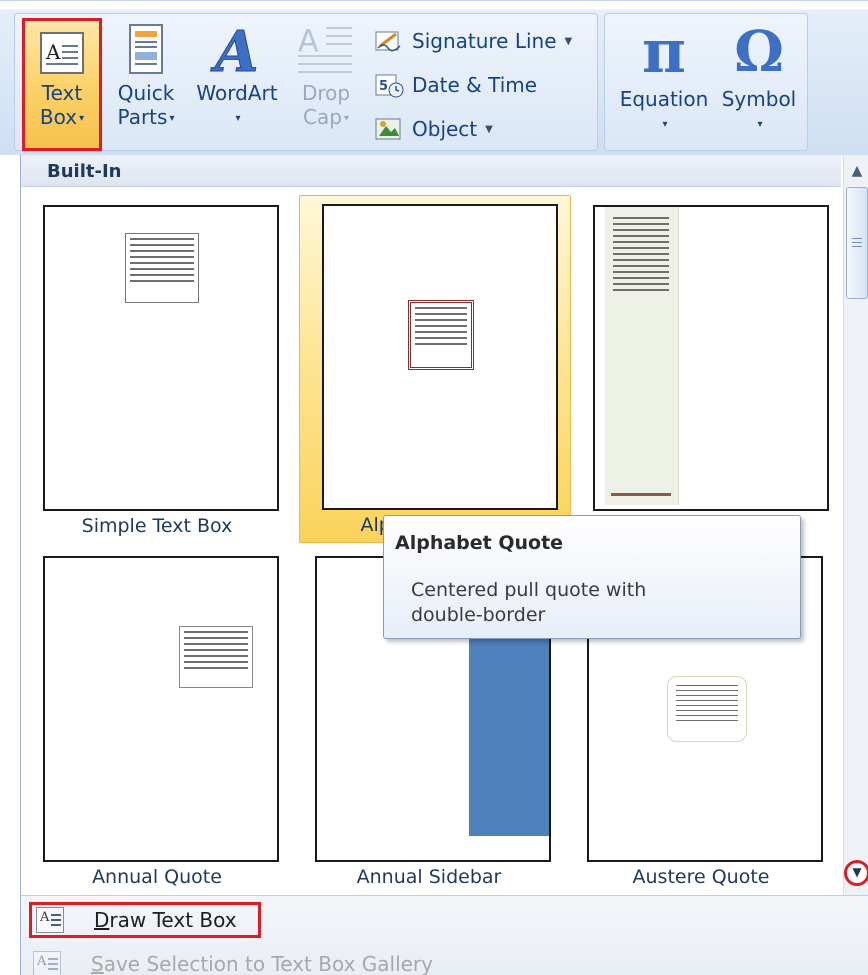  I want to click on equation-label: Equation, so click(664, 99).